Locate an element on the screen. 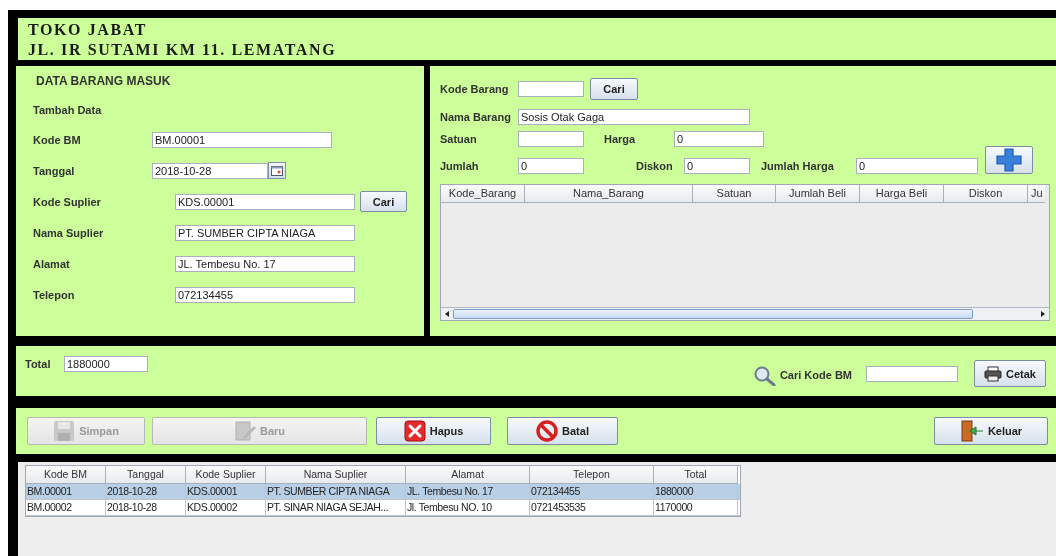 The image size is (1056, 556). table-cell: KDS.00002 is located at coordinates (226, 507).